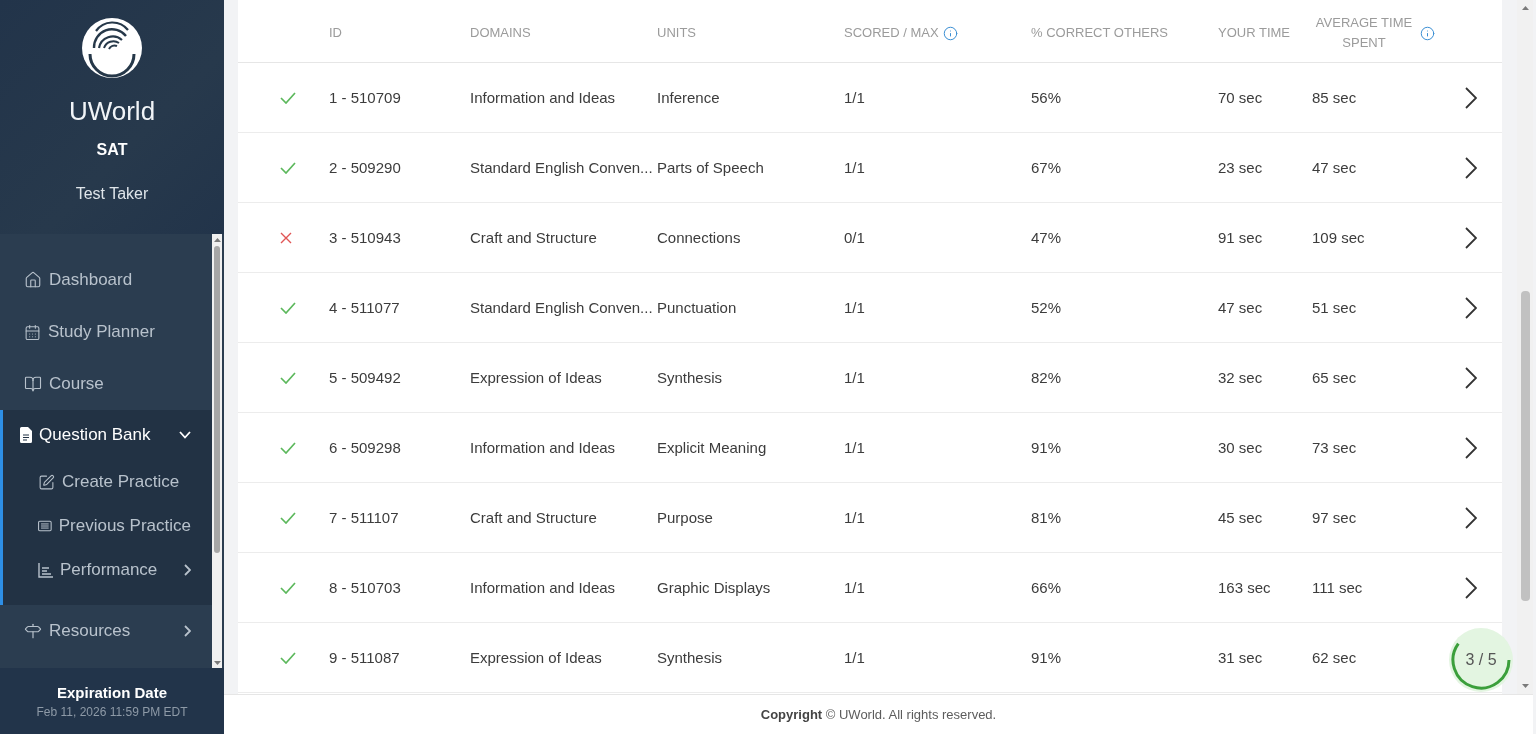 The height and width of the screenshot is (734, 1536). I want to click on table-cell: 70 sec, so click(1240, 97).